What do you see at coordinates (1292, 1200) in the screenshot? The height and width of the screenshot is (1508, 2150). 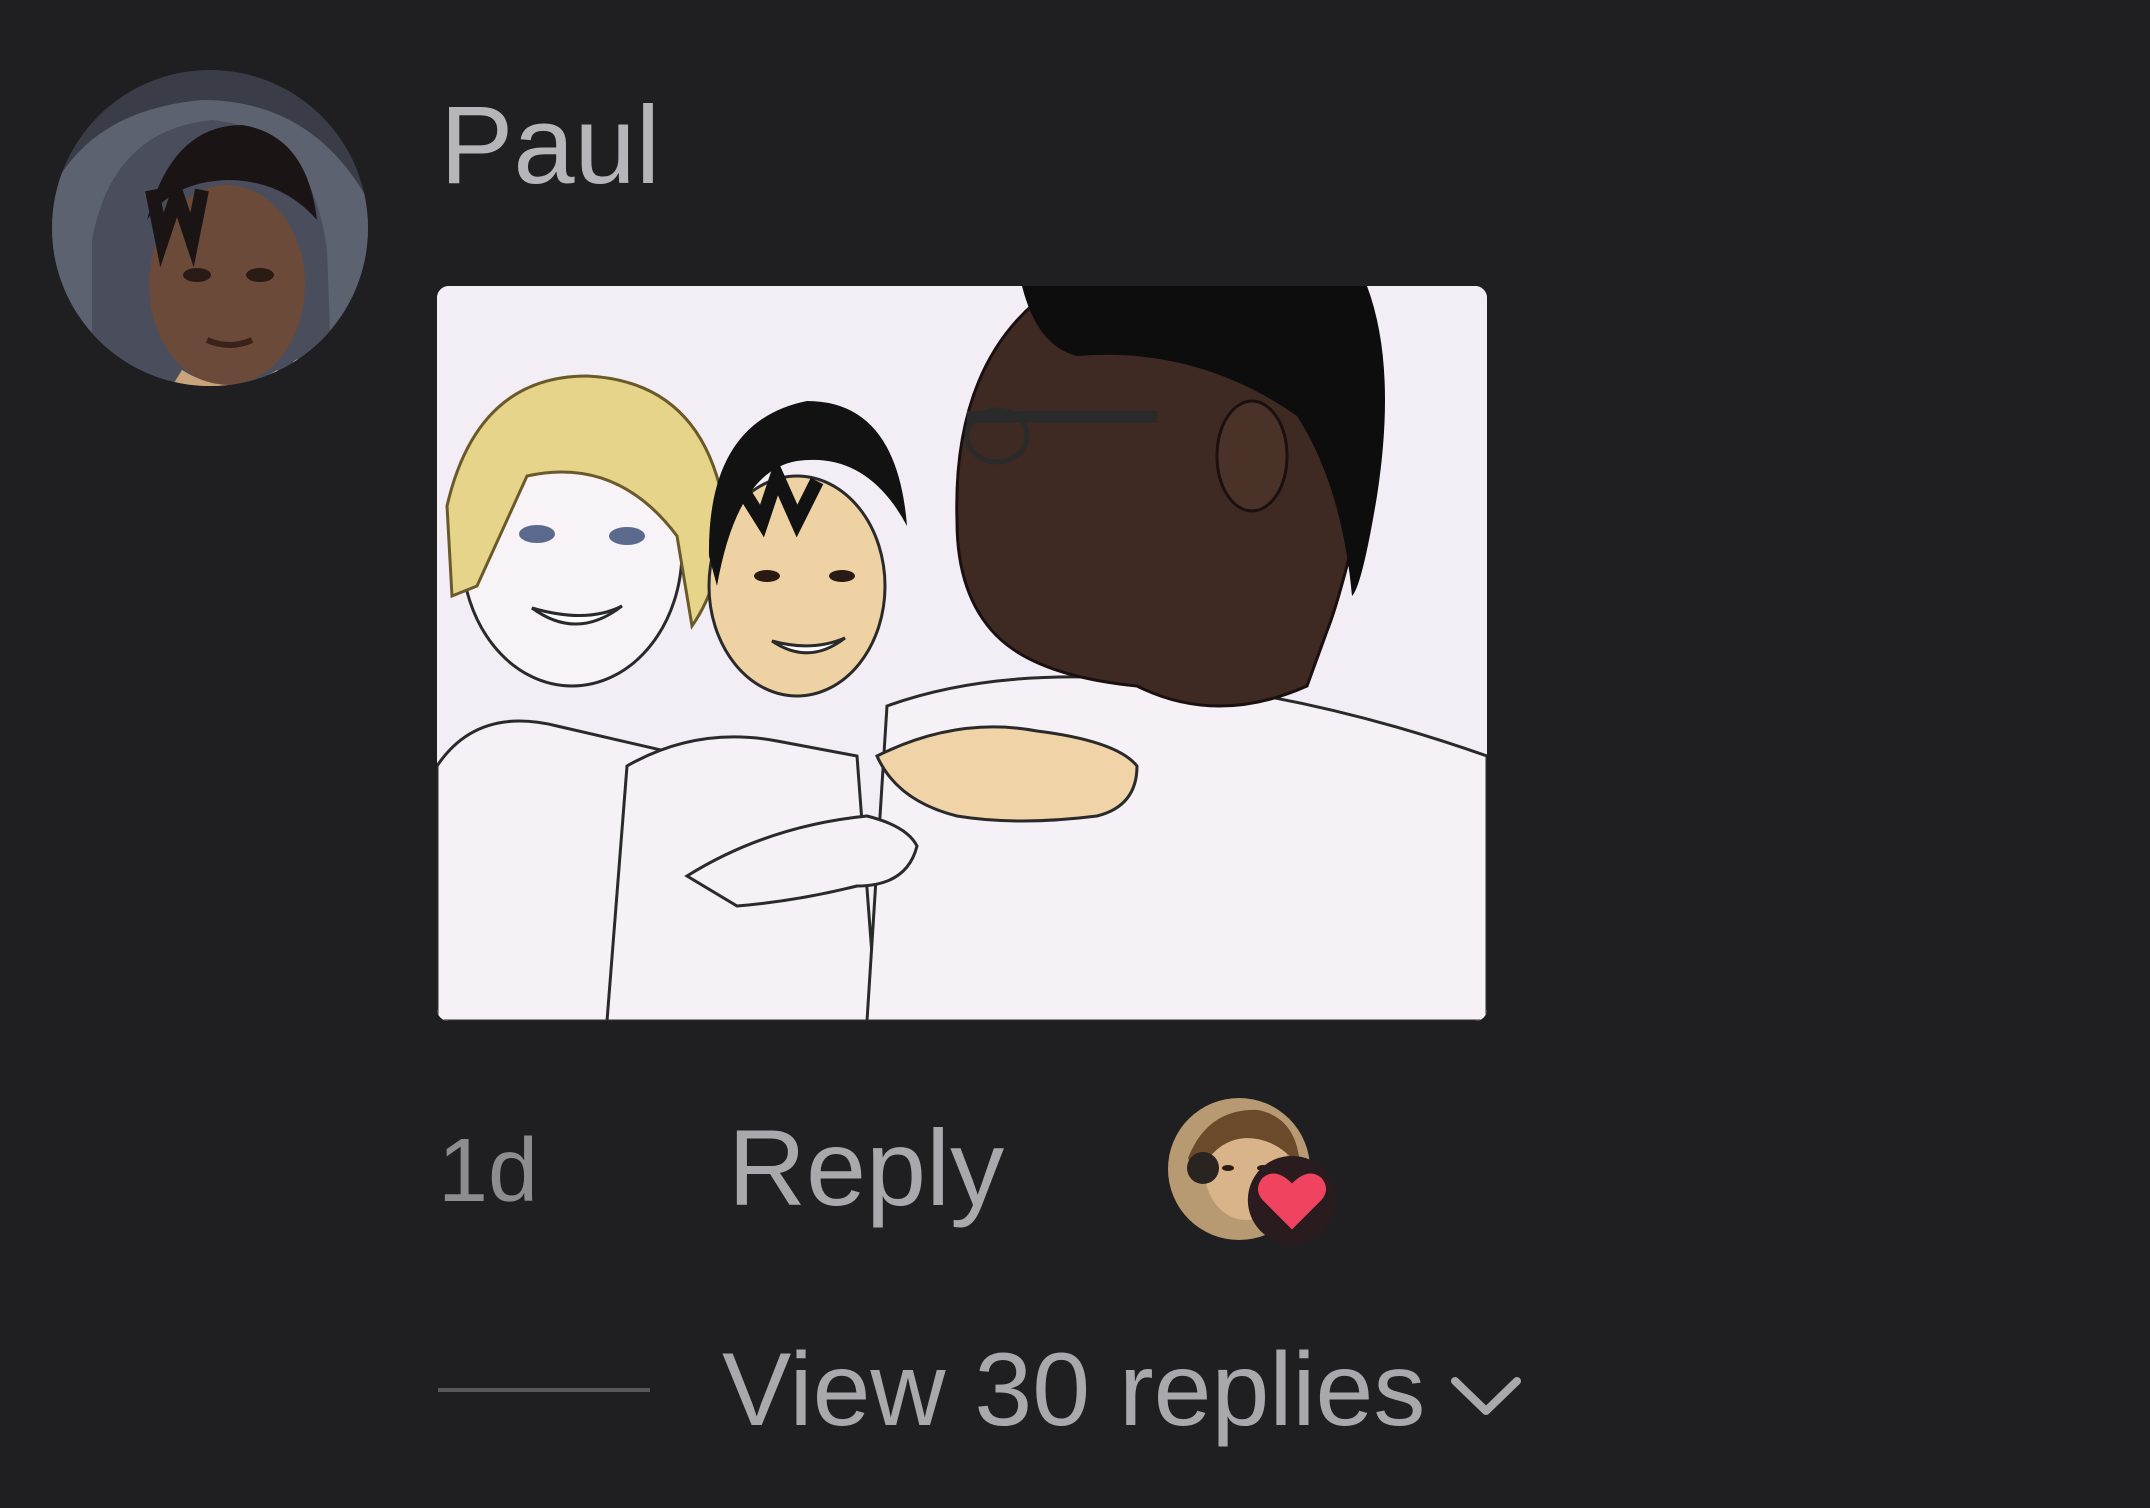 I see `heart-icon` at bounding box center [1292, 1200].